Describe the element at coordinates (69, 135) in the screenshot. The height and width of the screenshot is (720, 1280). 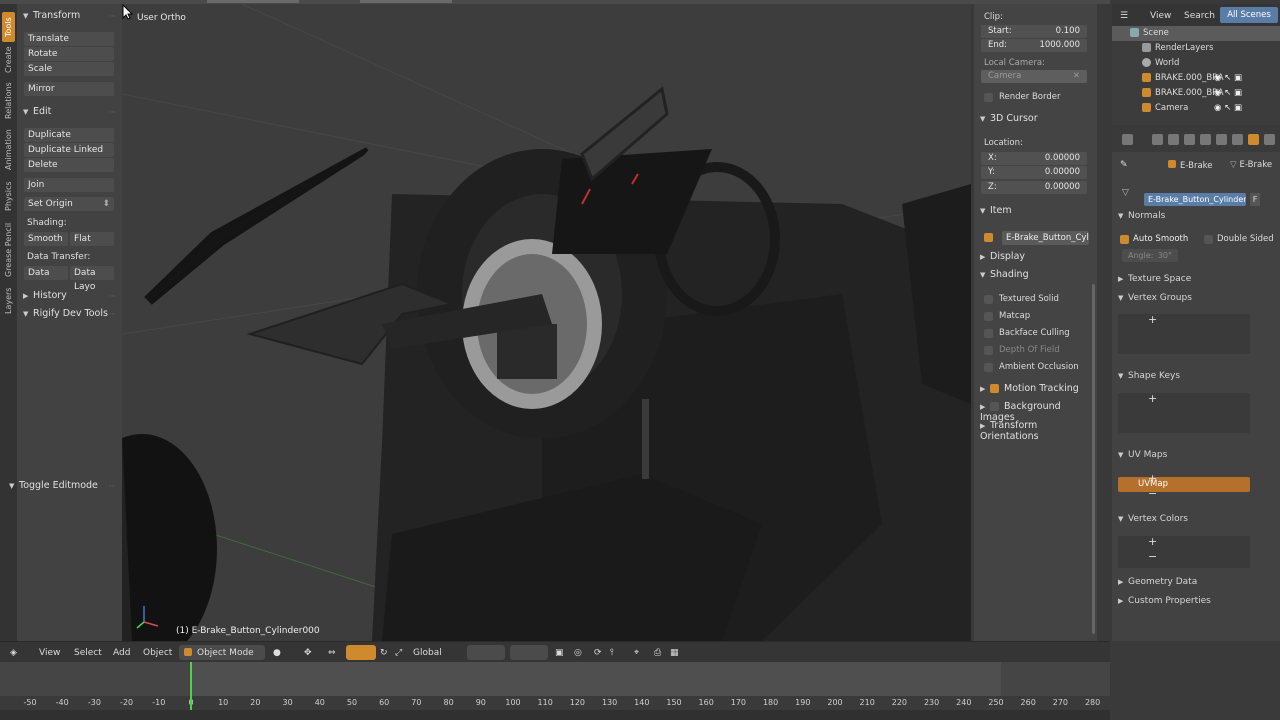
I see `duplicate-button: Duplicate` at that location.